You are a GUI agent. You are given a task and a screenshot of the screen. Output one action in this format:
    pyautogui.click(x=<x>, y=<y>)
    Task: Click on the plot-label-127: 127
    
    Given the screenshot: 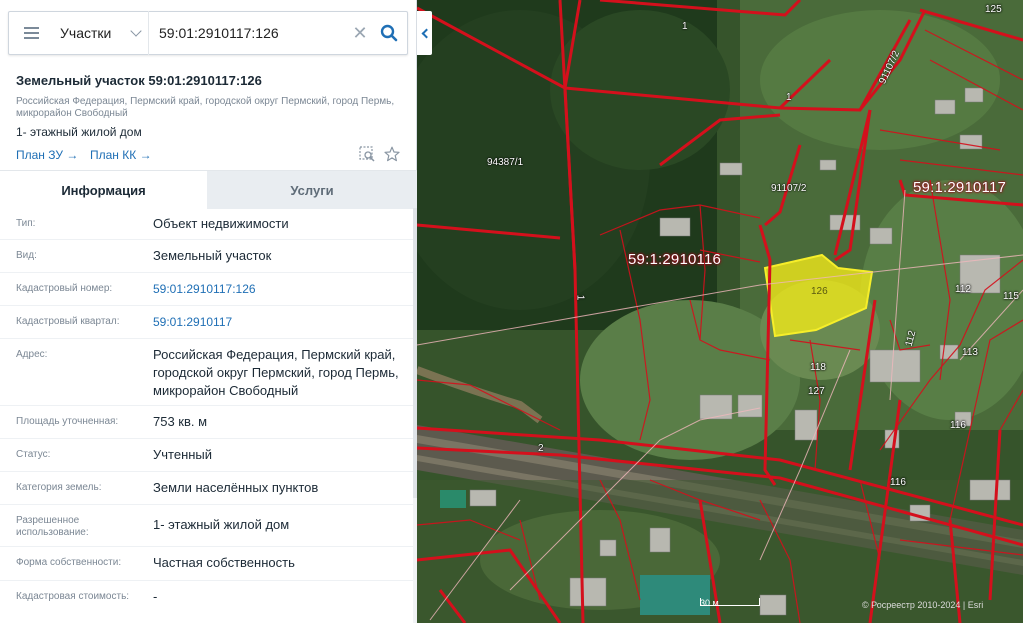 What is the action you would take?
    pyautogui.click(x=816, y=391)
    